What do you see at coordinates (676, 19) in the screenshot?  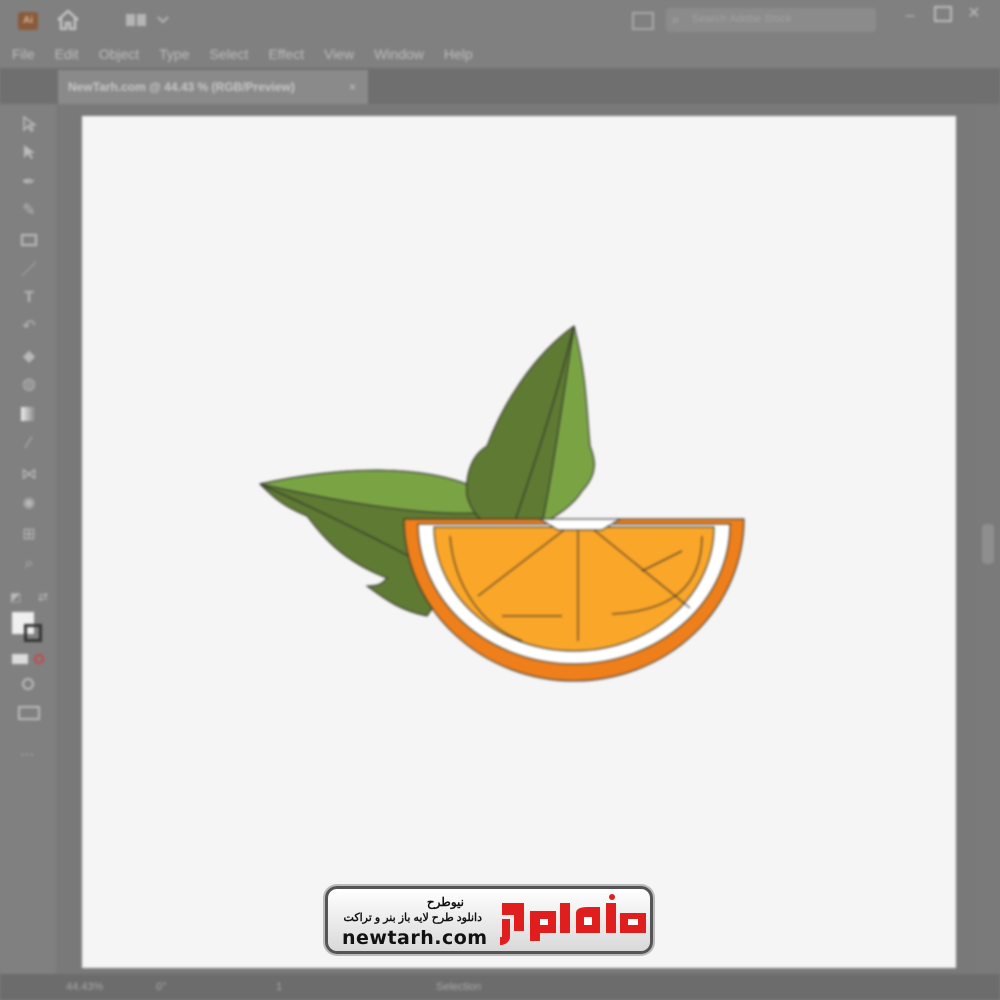 I see `search-icon: ⌕` at bounding box center [676, 19].